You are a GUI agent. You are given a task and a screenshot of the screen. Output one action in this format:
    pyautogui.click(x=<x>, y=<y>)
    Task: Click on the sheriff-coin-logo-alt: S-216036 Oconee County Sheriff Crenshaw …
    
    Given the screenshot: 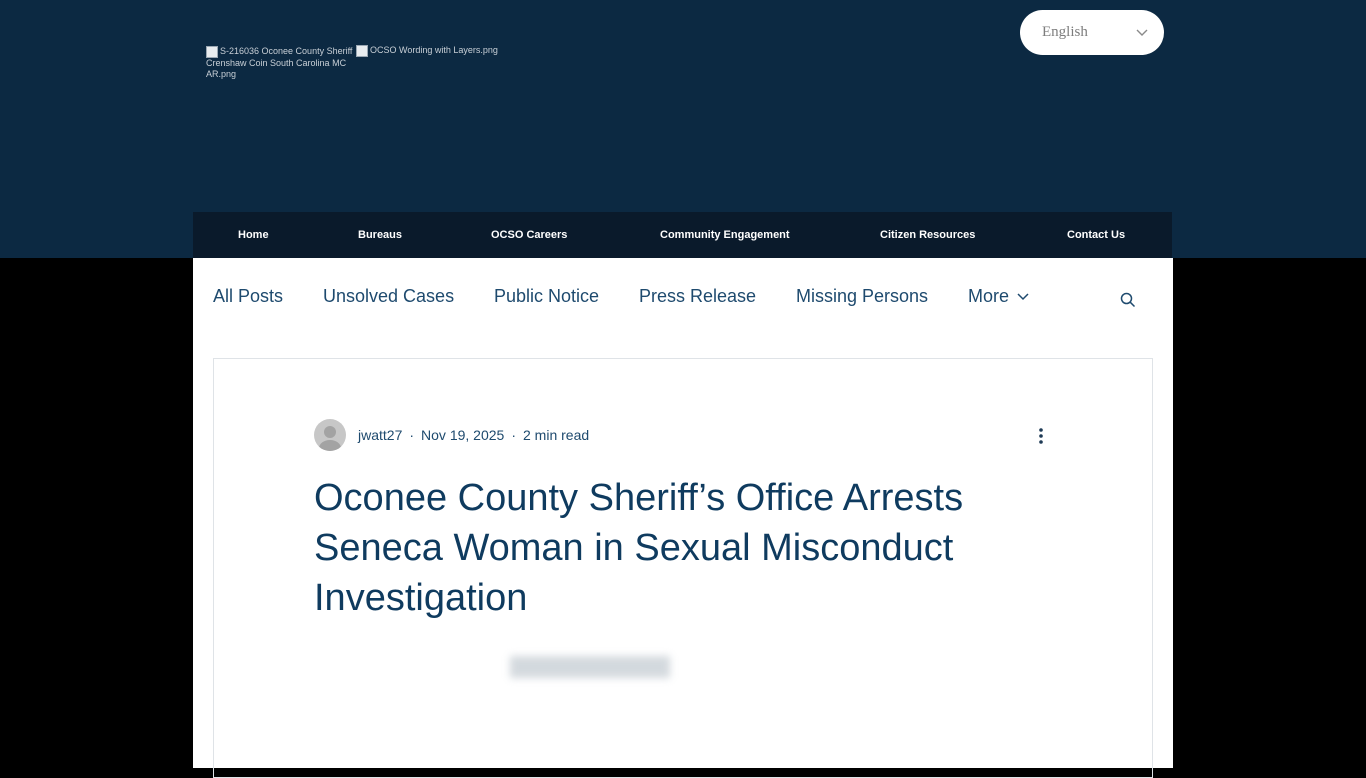 What is the action you would take?
    pyautogui.click(x=279, y=62)
    